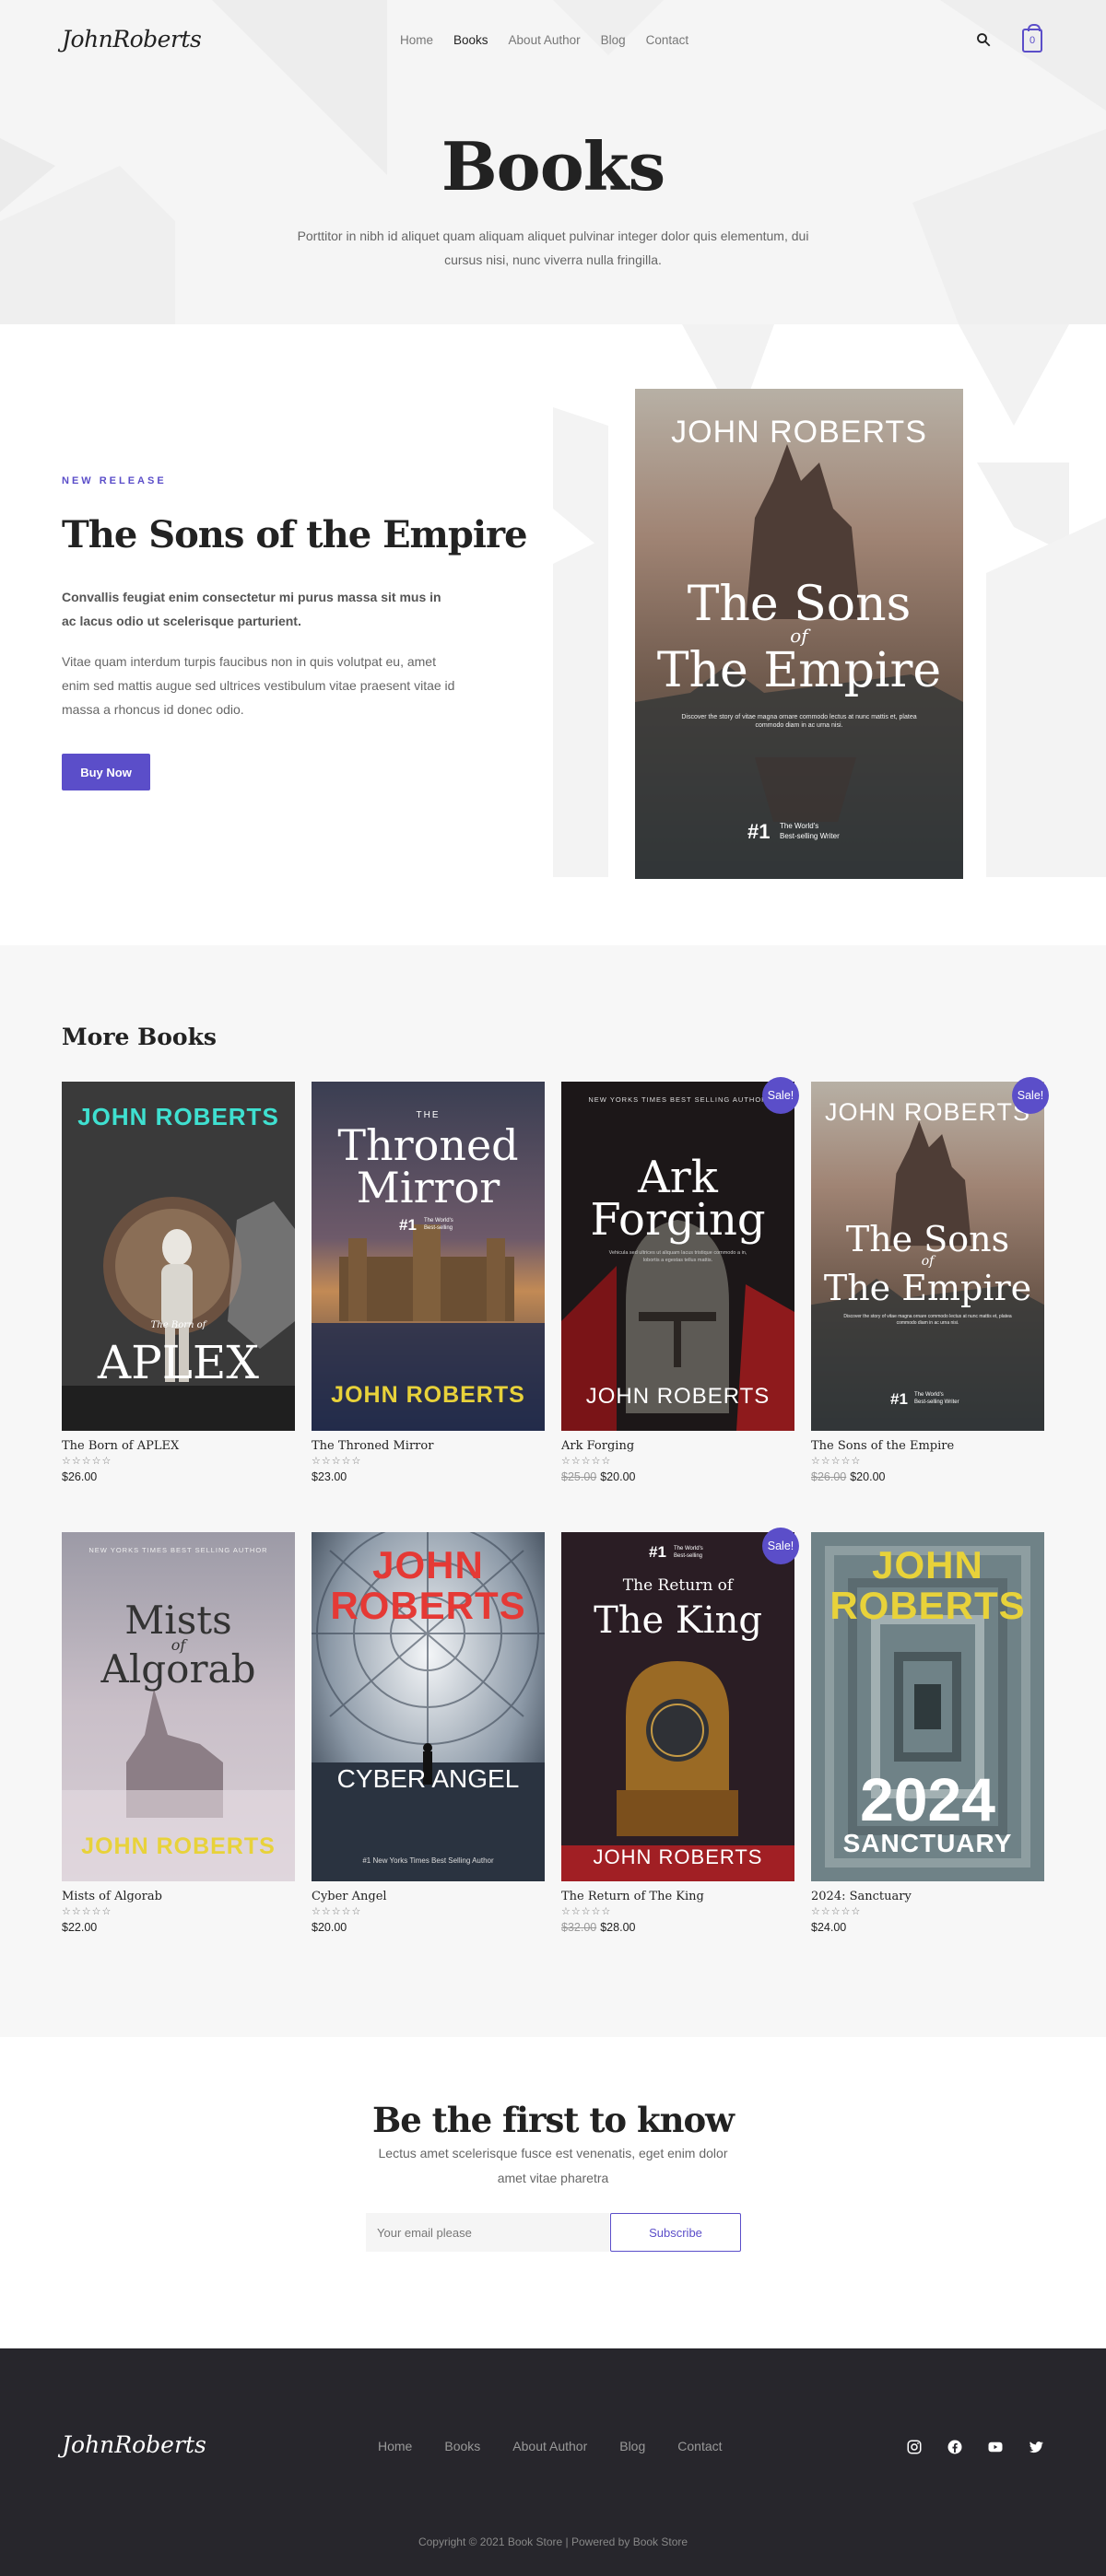  Describe the element at coordinates (829, 1927) in the screenshot. I see `product-price: $24.00` at that location.